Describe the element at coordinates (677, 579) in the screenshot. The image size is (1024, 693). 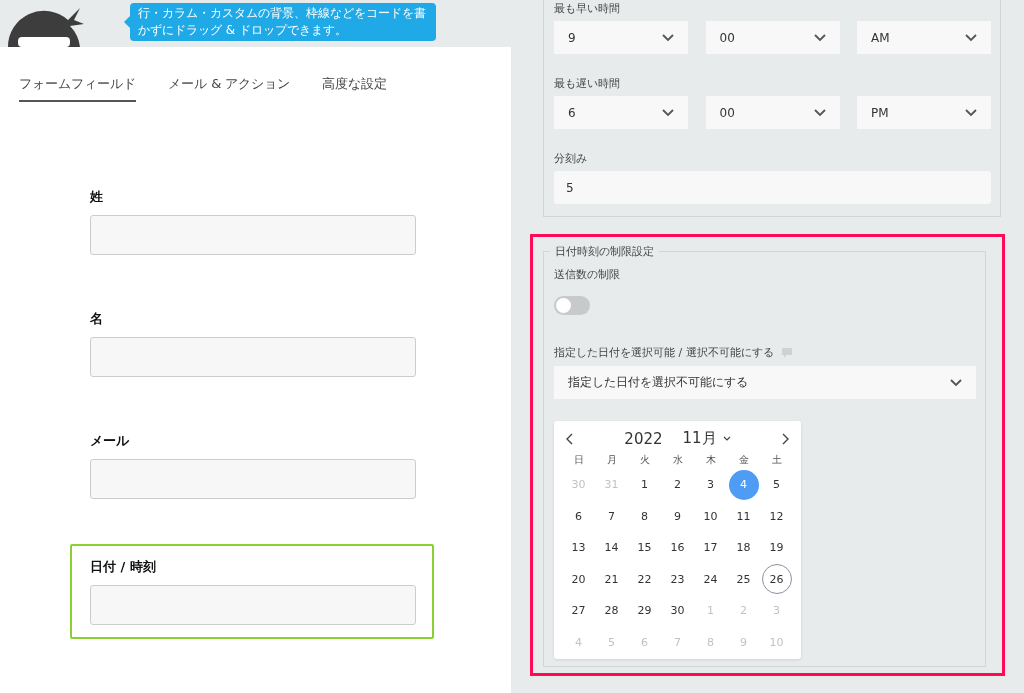
I see `calendar-day: 23` at that location.